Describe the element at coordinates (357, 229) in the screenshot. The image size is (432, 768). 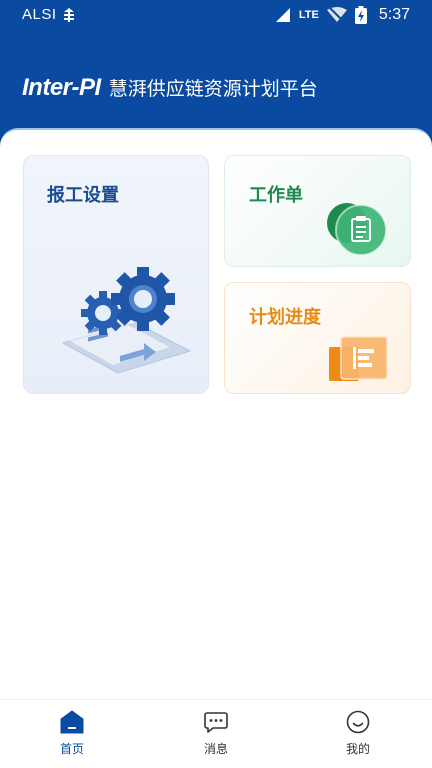
I see `clipboard-icon` at that location.